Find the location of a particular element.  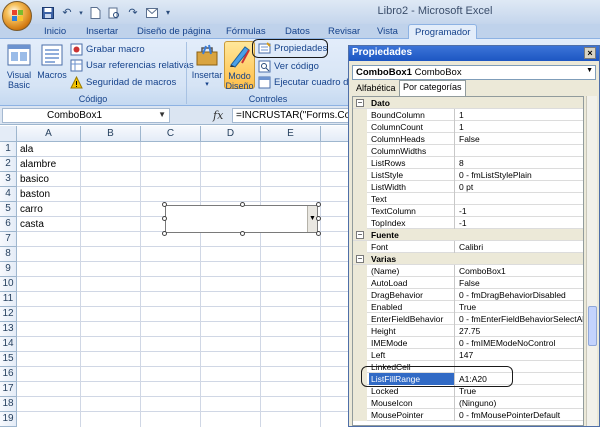

property-value: 0 - fmMousePointerDefault is located at coordinates (520, 415).